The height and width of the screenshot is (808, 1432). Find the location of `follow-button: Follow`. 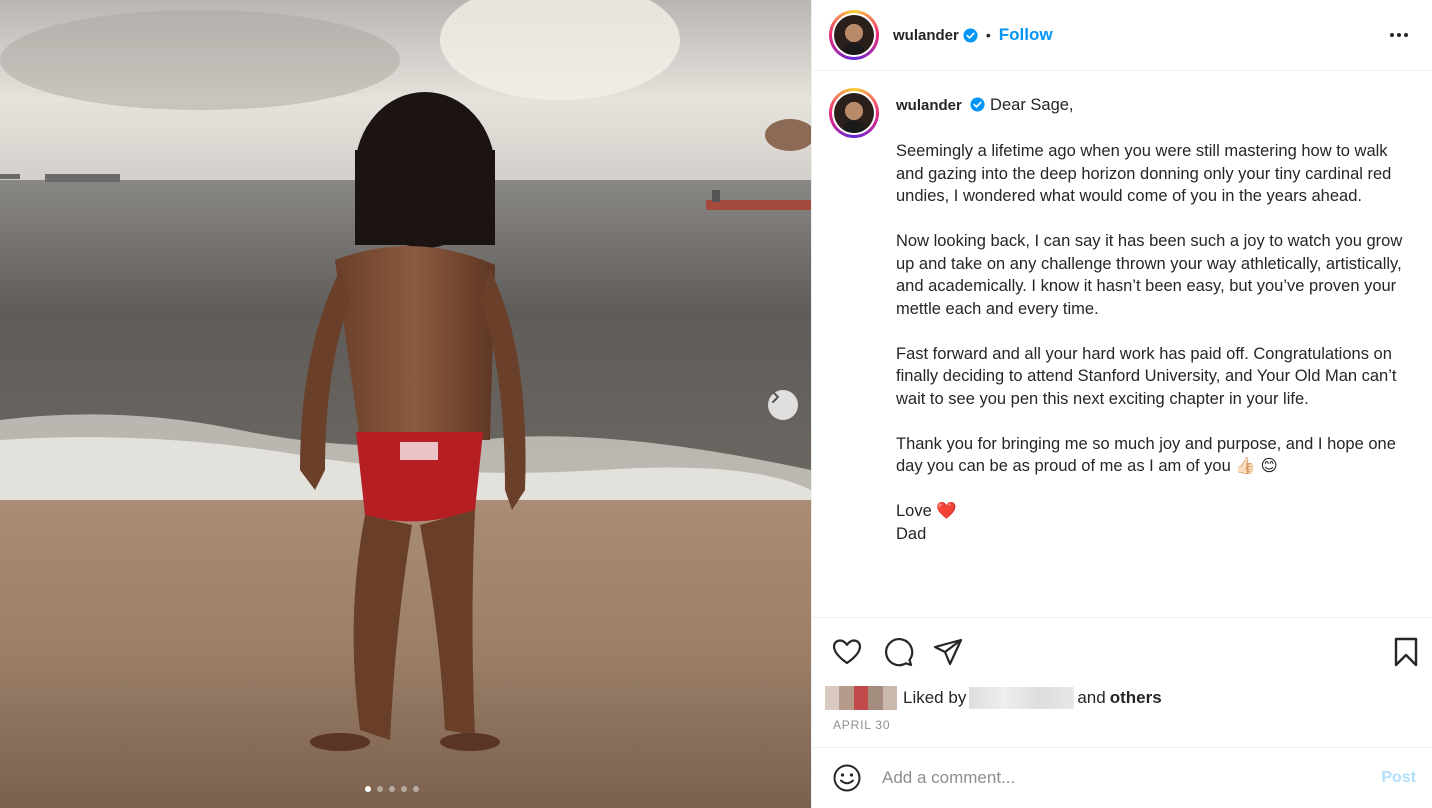

follow-button: Follow is located at coordinates (1026, 35).